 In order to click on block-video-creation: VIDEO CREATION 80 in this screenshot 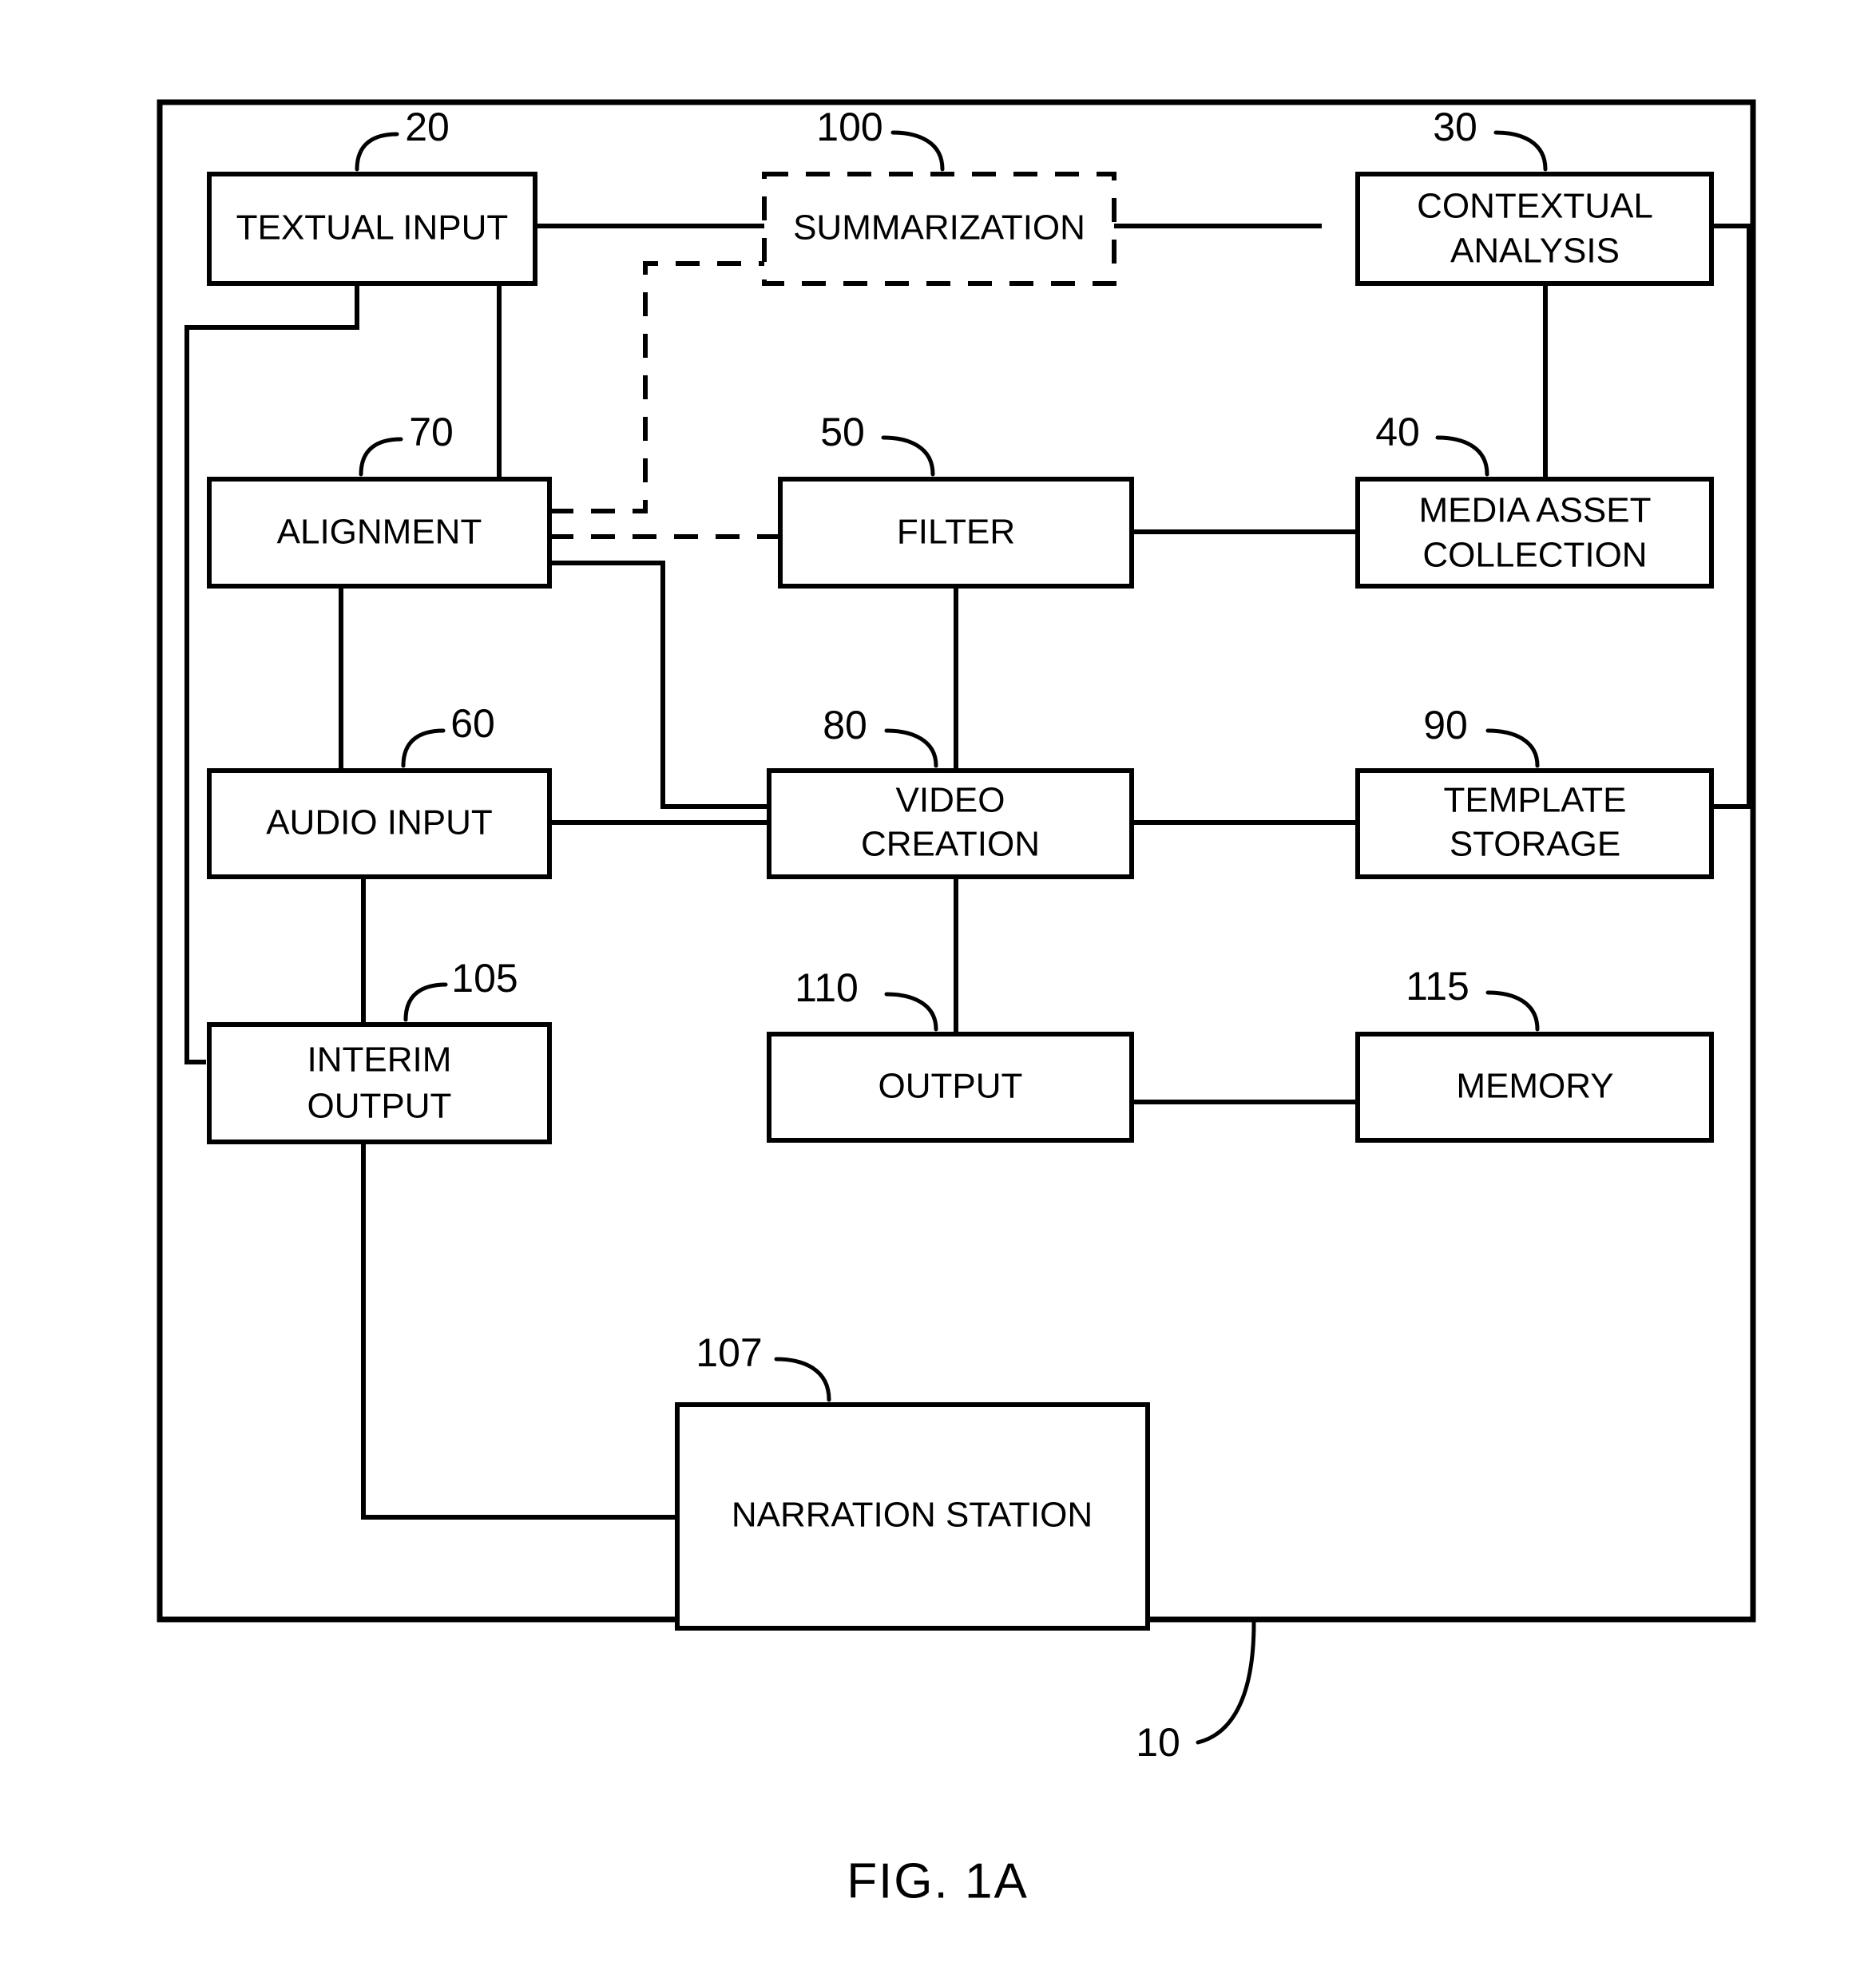, I will do `click(950, 791)`.